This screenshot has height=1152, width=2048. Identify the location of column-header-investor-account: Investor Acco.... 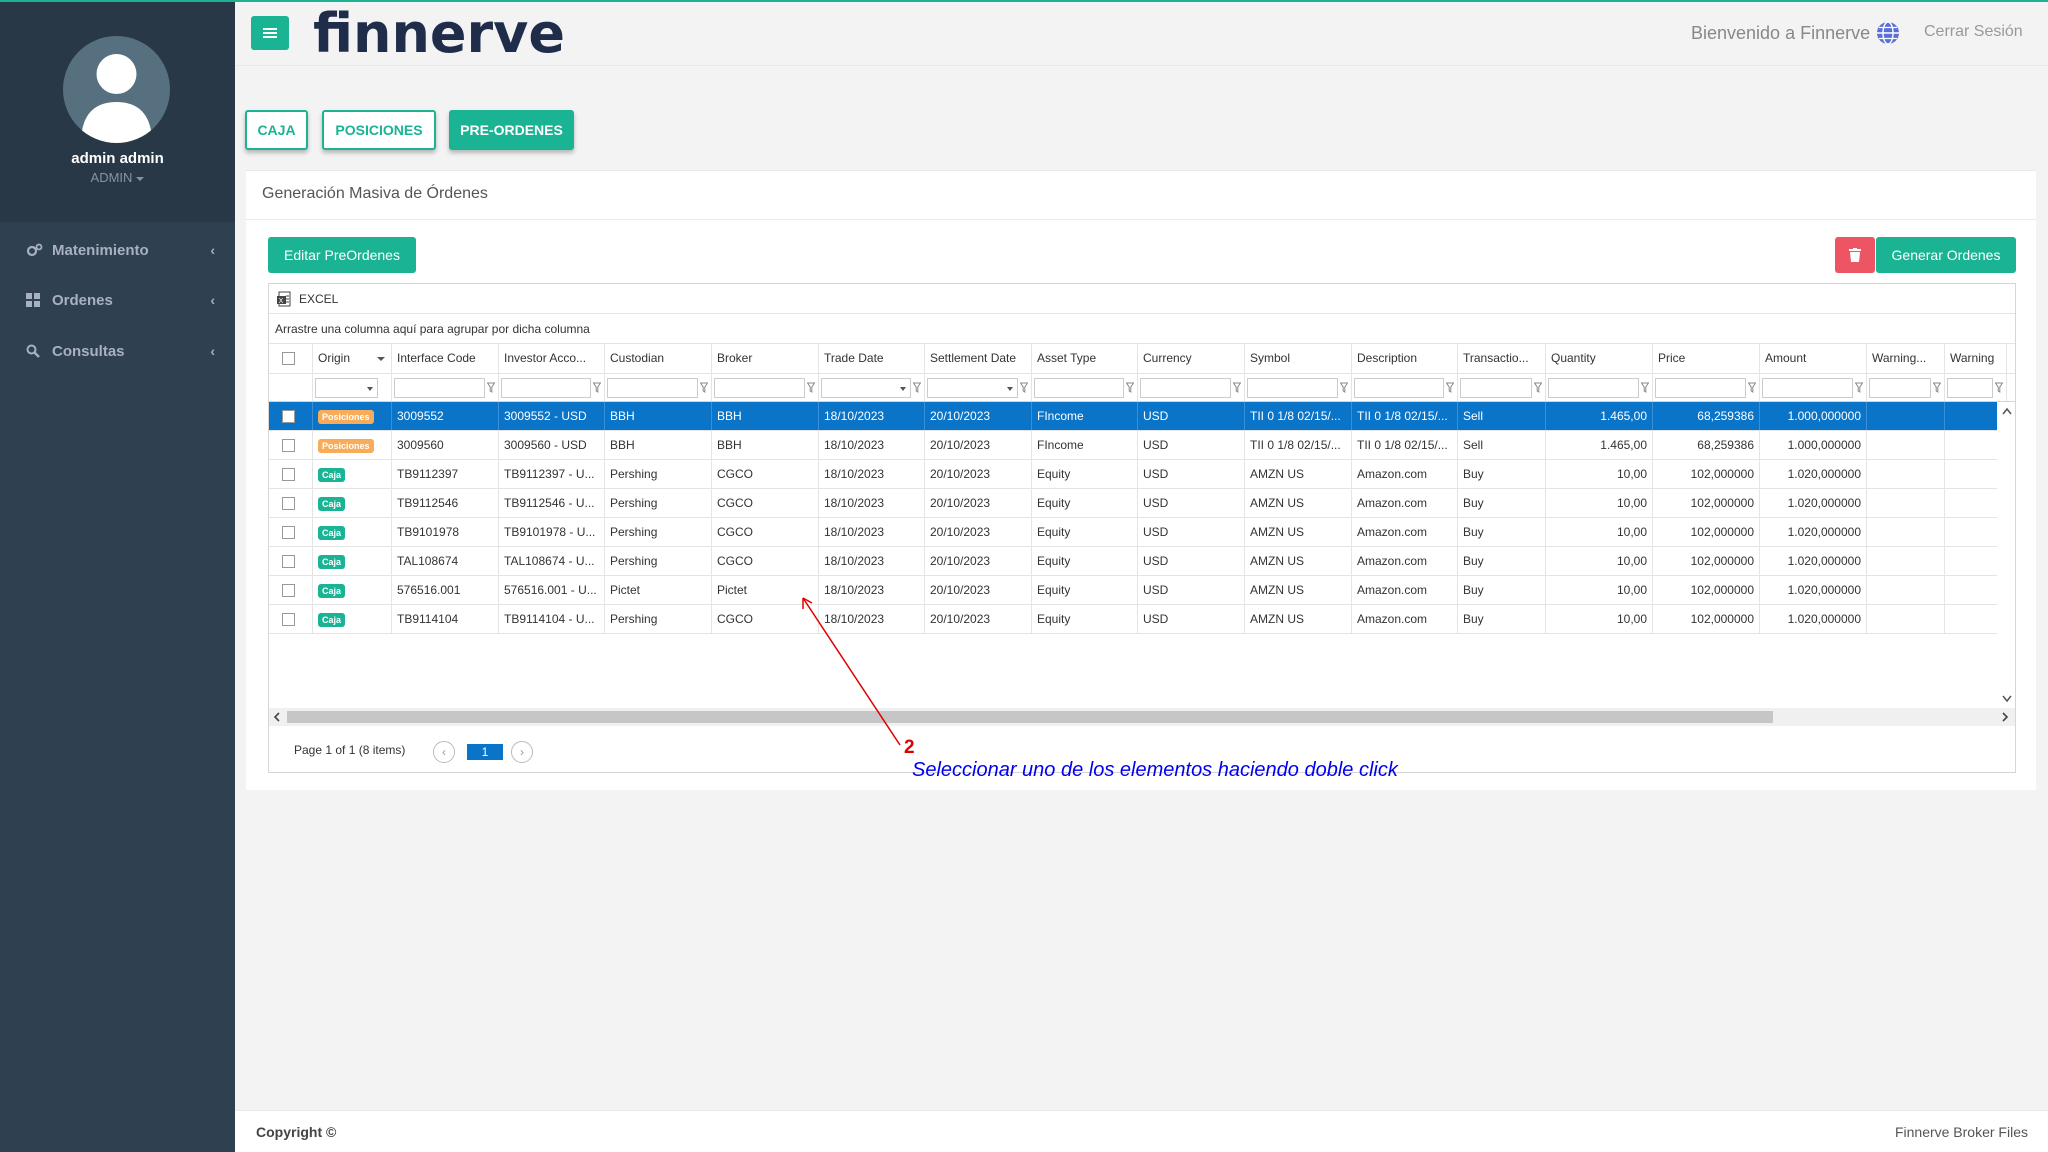
(552, 358).